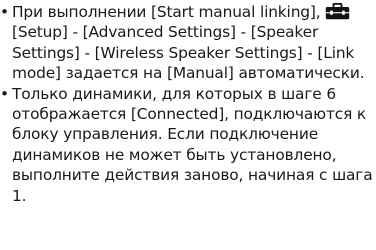 The image size is (376, 250). Describe the element at coordinates (166, 12) in the screenshot. I see `note-text-part1: При выполнении [Start manual linking],` at that location.